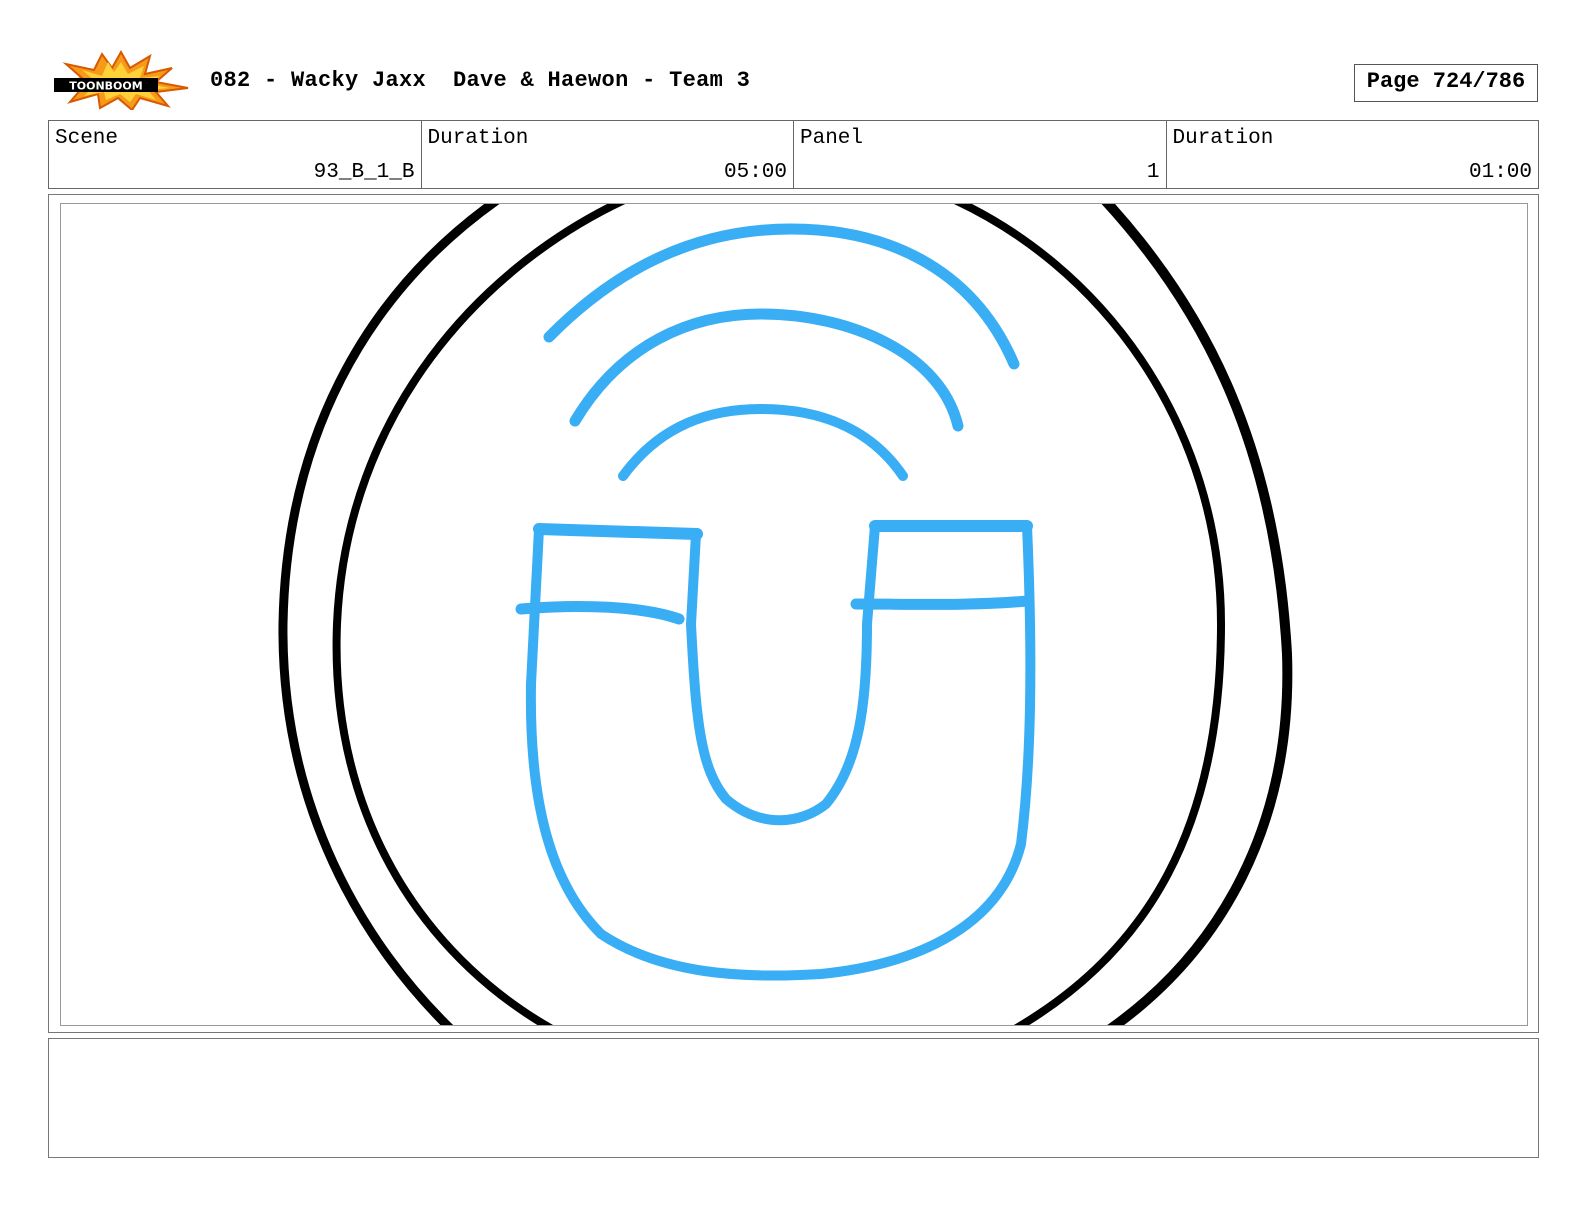  Describe the element at coordinates (389, 614) in the screenshot. I see `outer-ring-left` at that location.